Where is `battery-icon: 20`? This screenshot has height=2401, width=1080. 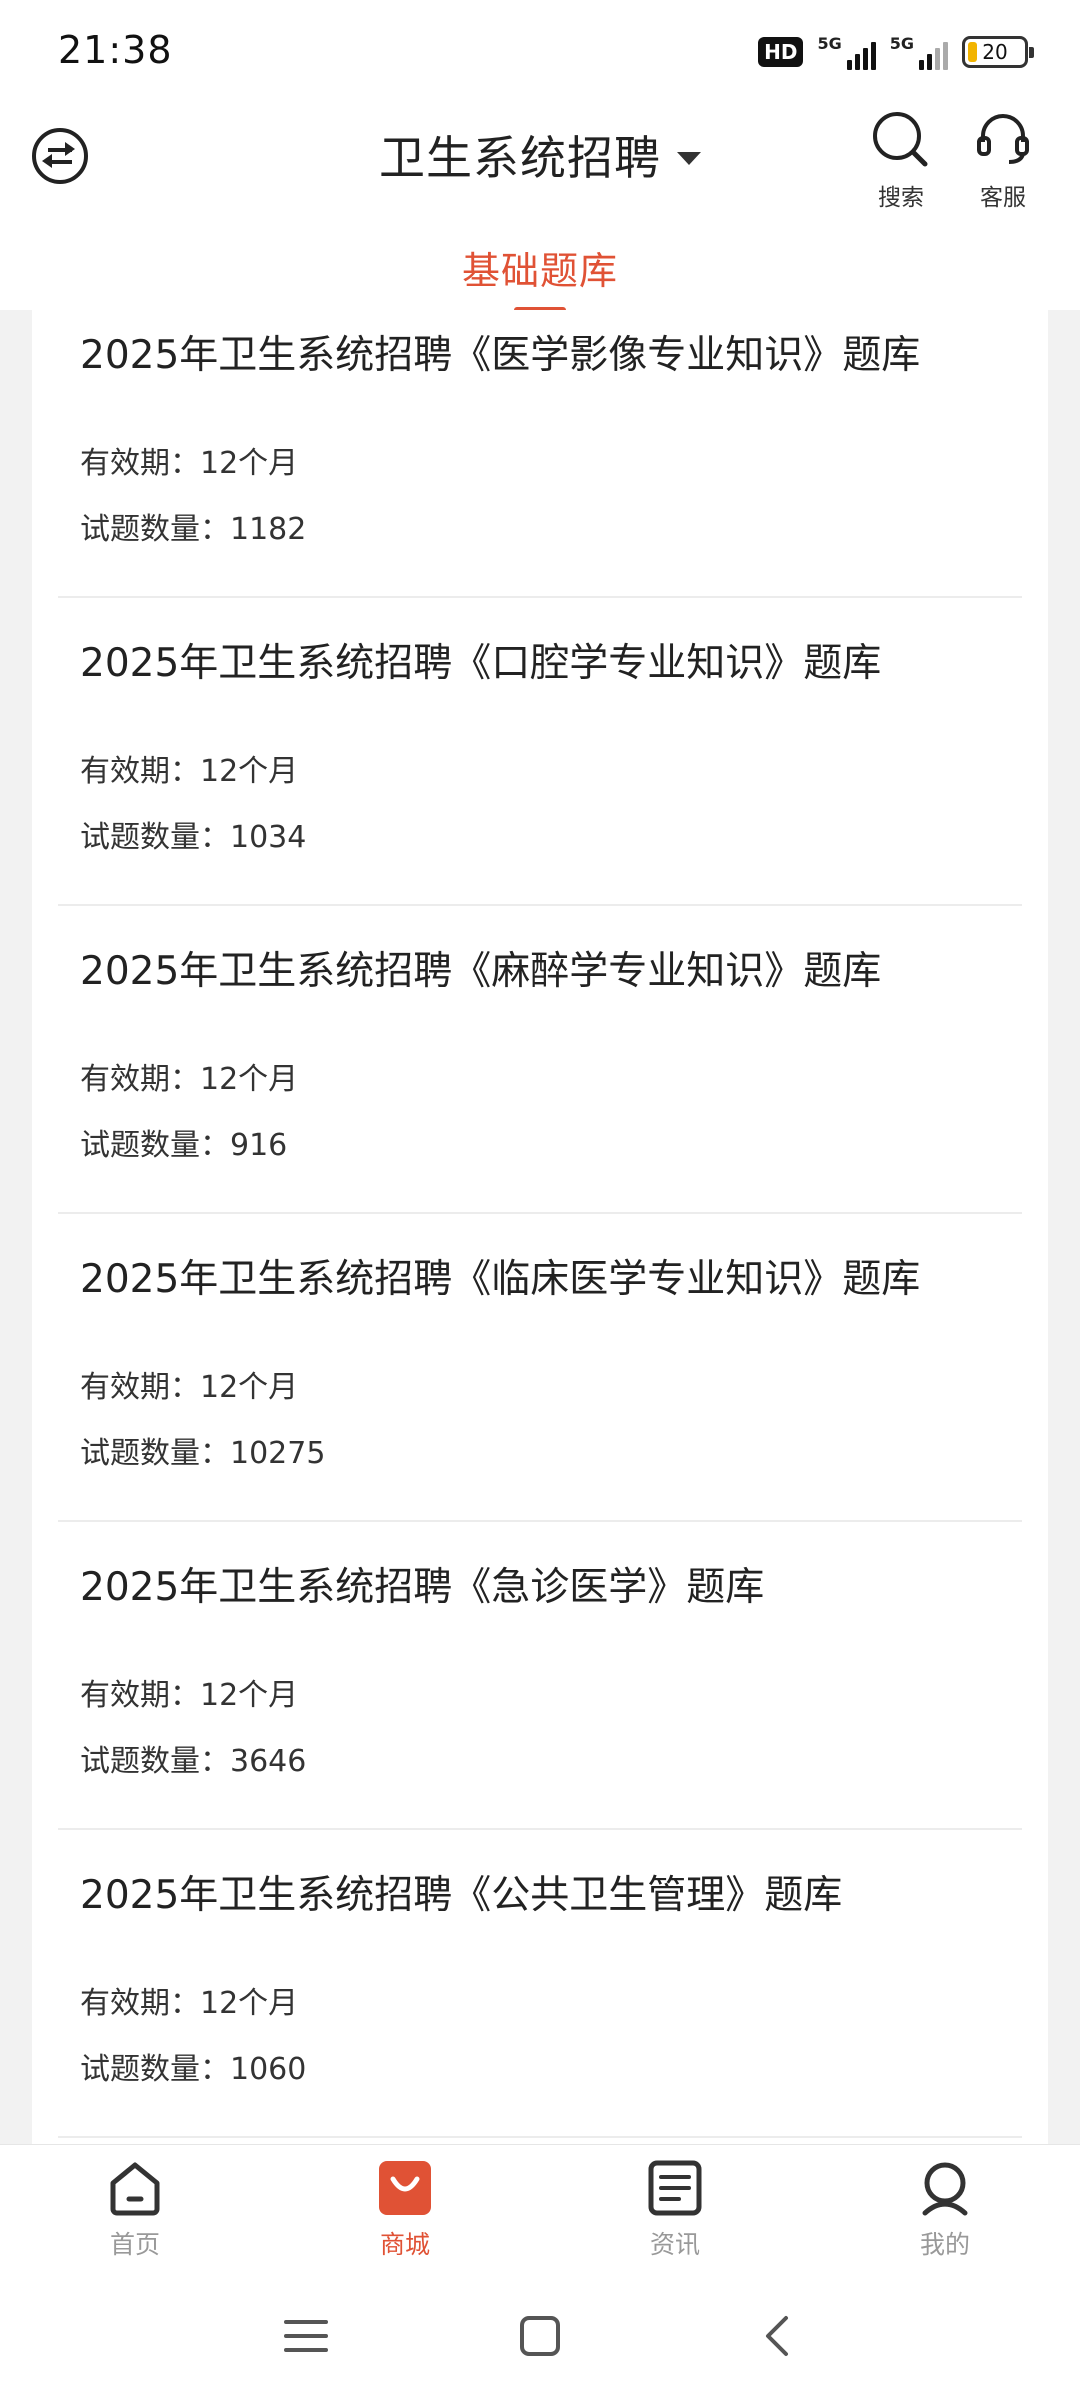 battery-icon: 20 is located at coordinates (998, 52).